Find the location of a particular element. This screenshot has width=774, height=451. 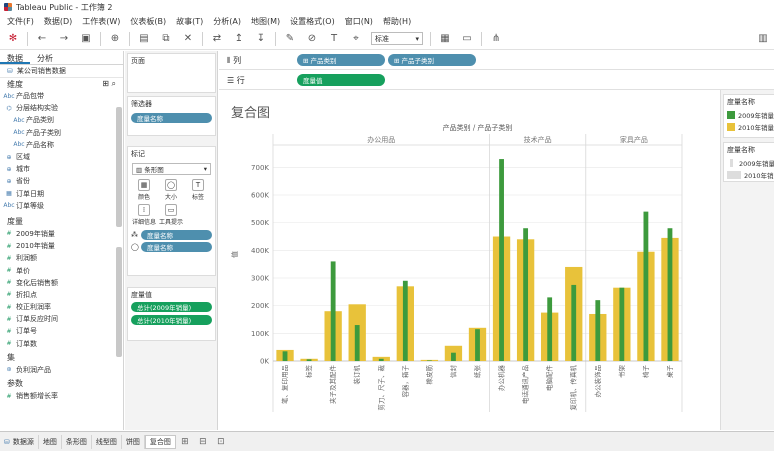

field-item: Abc 产品子类别 is located at coordinates (61, 133).